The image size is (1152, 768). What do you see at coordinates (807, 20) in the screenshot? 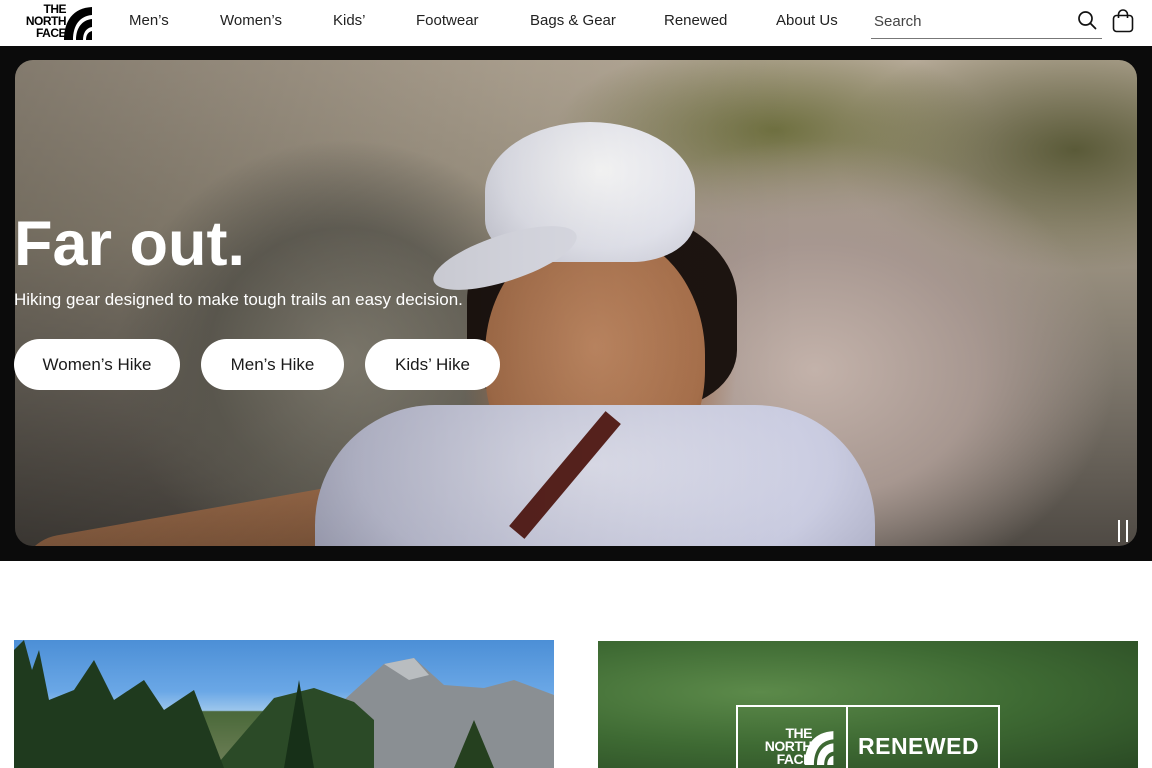
I see `nav-item-about-us: About Us` at bounding box center [807, 20].